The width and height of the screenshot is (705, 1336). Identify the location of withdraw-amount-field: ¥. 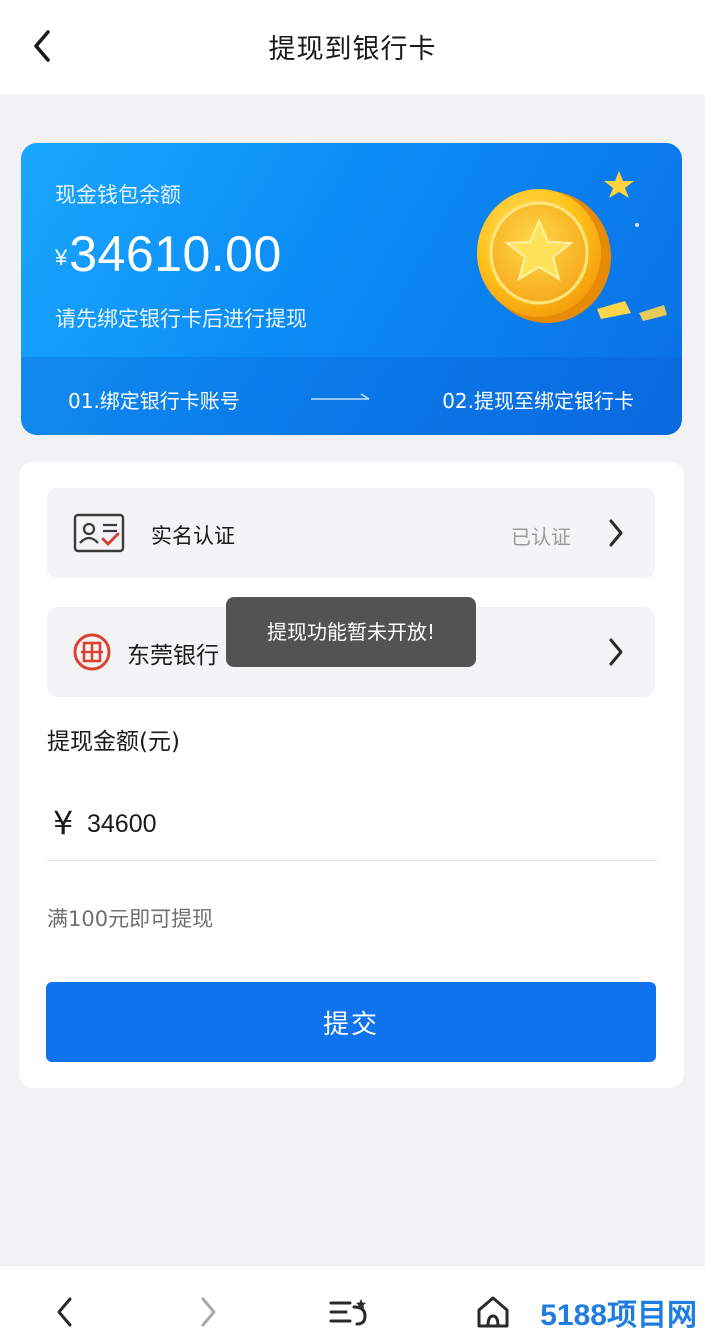
(352, 825).